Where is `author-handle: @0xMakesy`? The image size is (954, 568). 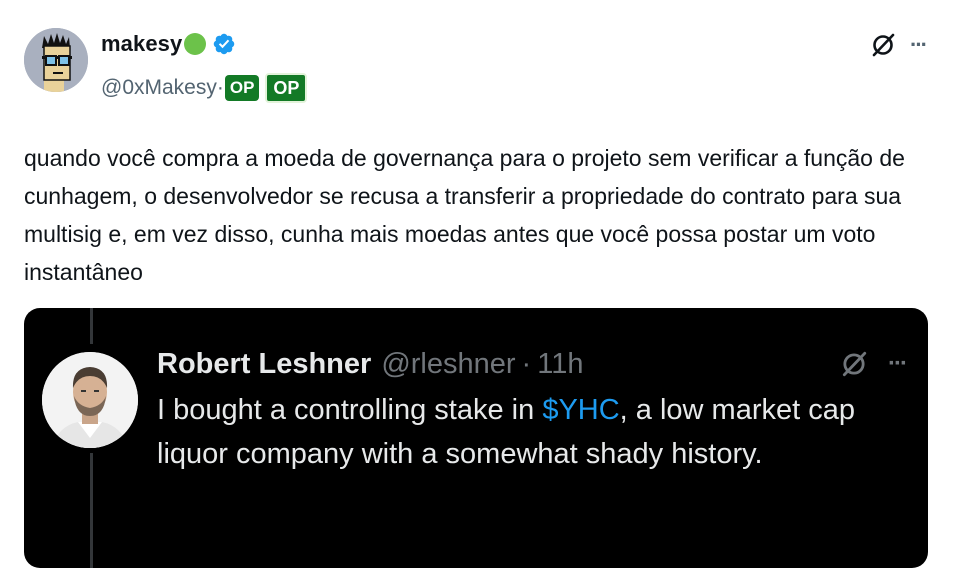
author-handle: @0xMakesy is located at coordinates (159, 88).